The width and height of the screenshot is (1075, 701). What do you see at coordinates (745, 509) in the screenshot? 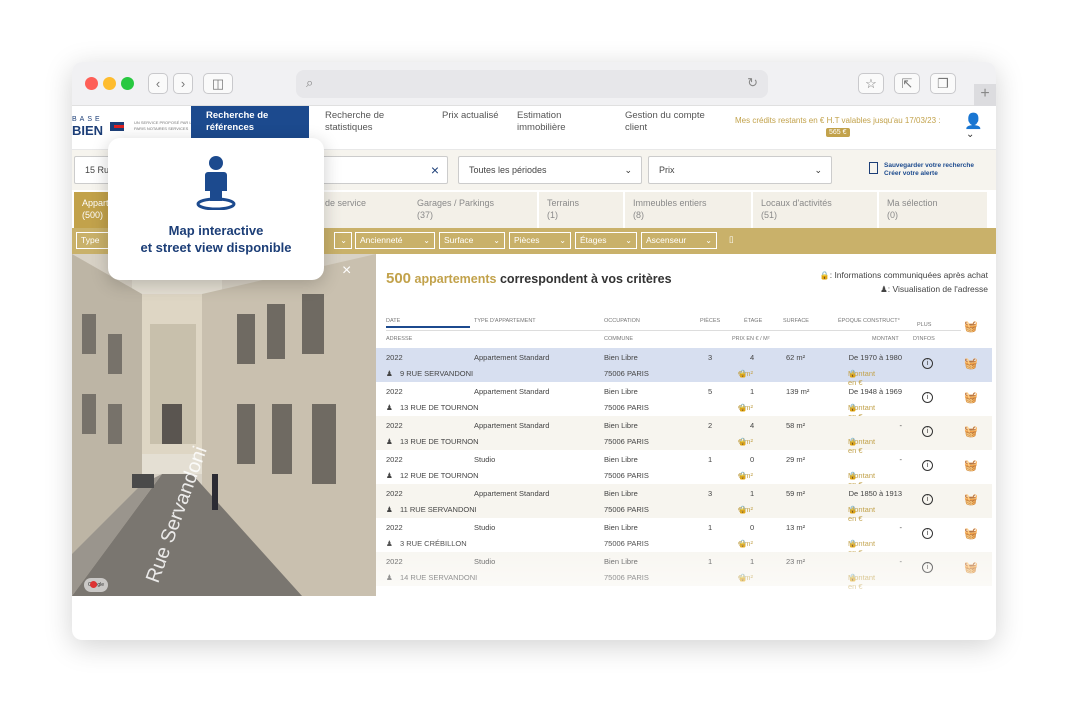
I see `locked-price-text: €/m²` at bounding box center [745, 509].